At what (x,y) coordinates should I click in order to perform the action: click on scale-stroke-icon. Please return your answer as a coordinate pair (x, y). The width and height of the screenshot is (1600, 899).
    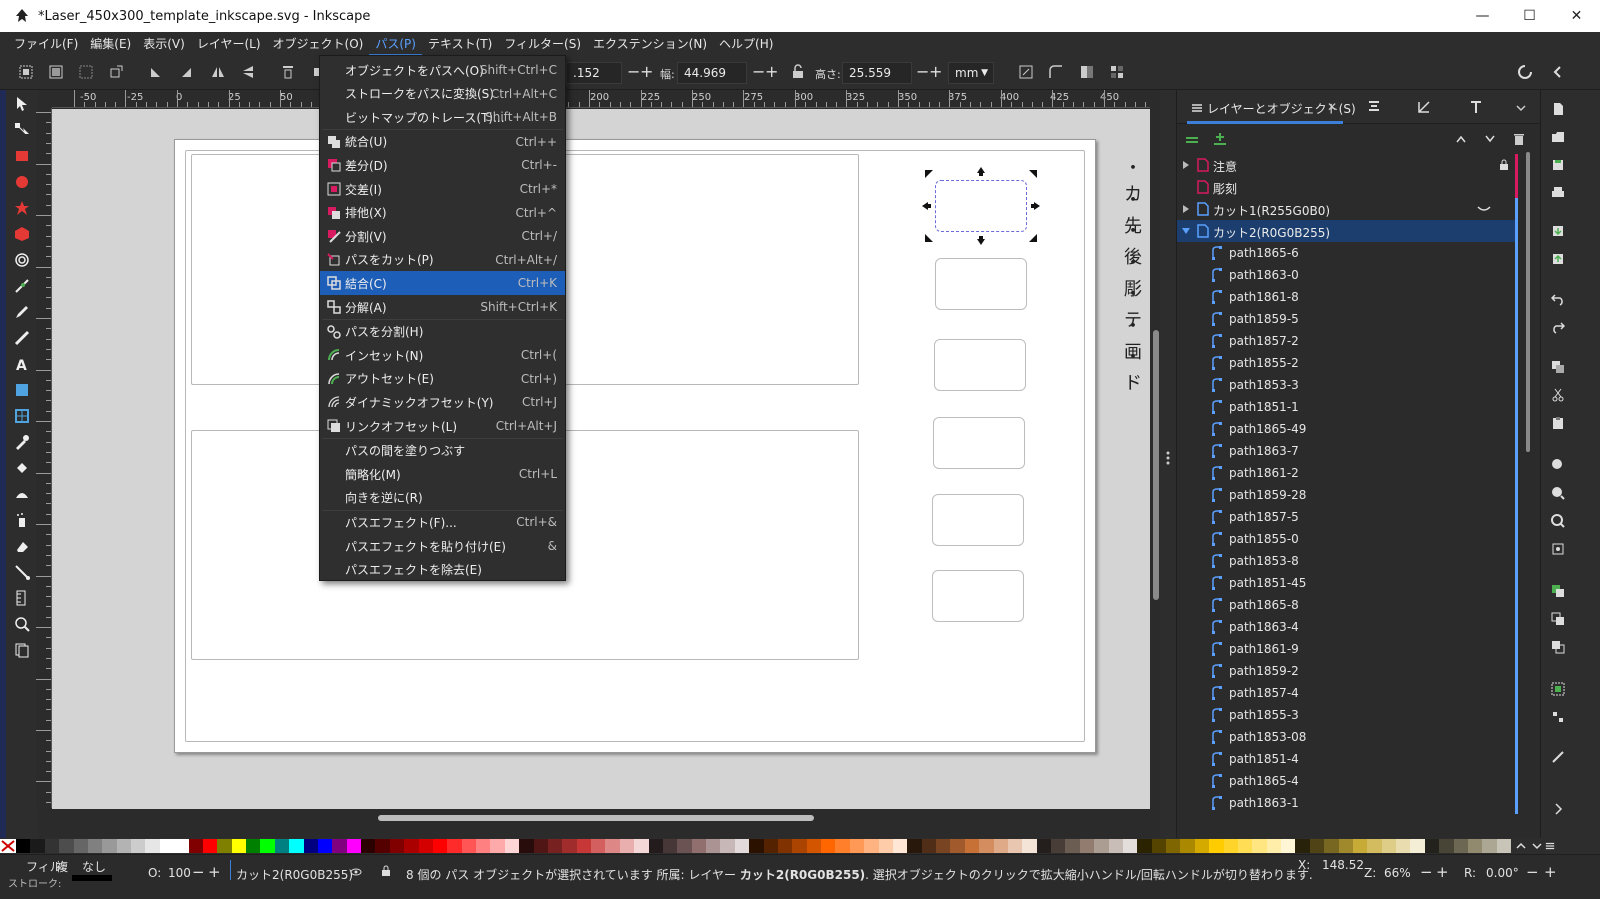
    Looking at the image, I should click on (1026, 72).